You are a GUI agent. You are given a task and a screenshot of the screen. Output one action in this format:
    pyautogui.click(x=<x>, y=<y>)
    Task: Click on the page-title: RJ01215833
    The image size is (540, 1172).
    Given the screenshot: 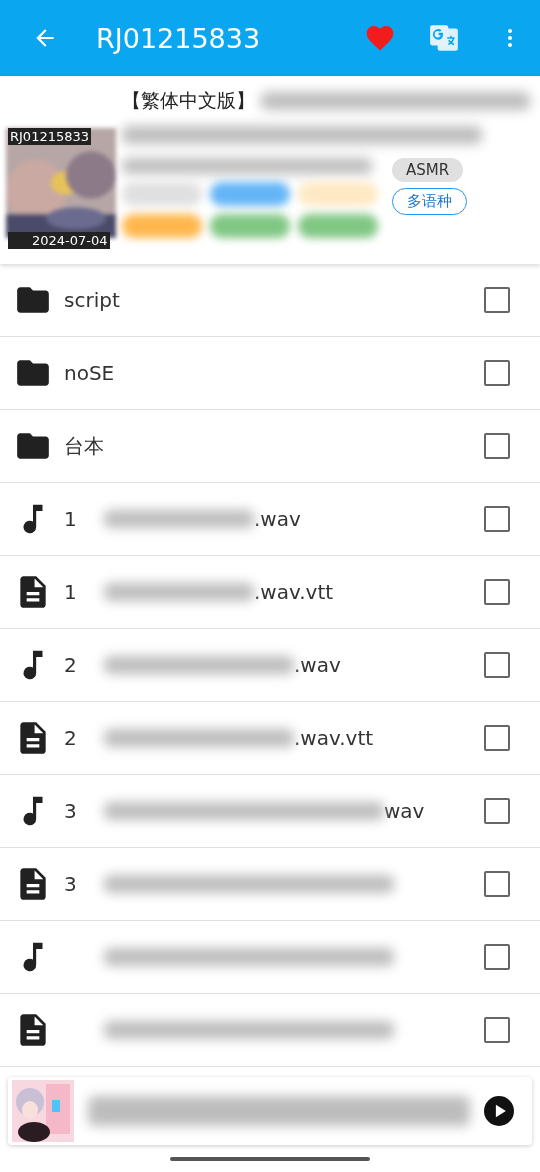 What is the action you would take?
    pyautogui.click(x=179, y=38)
    